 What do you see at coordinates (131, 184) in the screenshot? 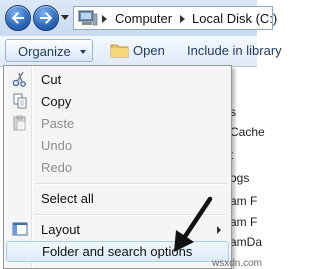
I see `menu-separator` at bounding box center [131, 184].